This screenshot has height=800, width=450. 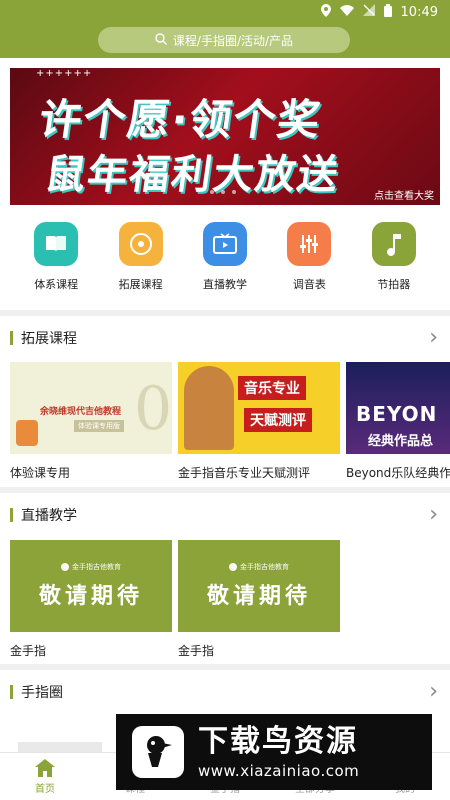 I want to click on thumb-subtitle: 体验课专用版, so click(x=99, y=426).